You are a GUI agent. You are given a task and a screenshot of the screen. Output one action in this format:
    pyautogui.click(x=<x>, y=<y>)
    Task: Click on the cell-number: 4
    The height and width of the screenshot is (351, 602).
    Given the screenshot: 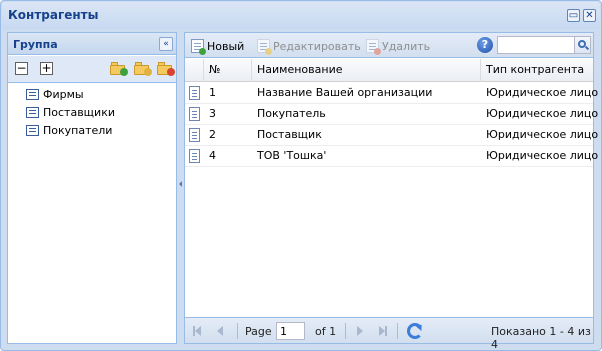 What is the action you would take?
    pyautogui.click(x=212, y=155)
    